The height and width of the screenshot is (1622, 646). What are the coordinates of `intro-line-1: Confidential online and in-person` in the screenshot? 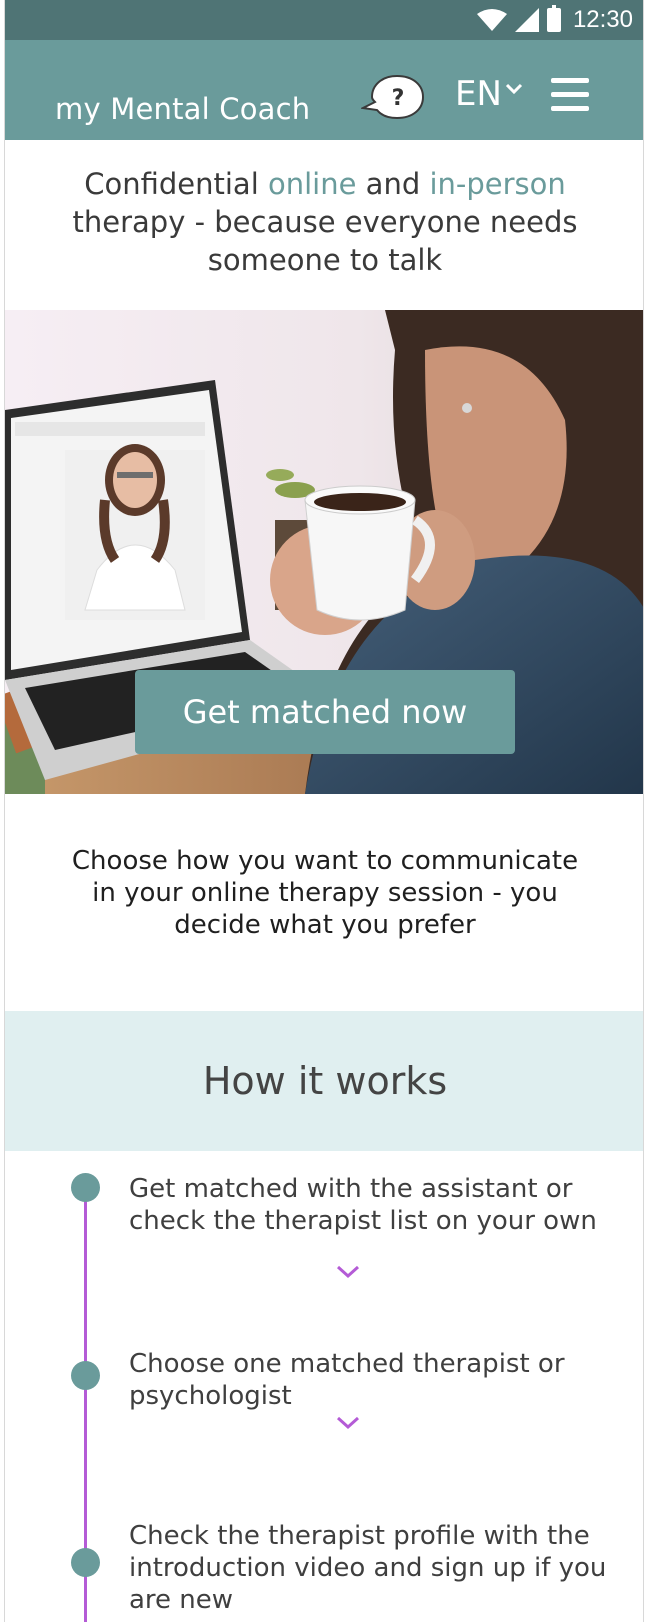 It's located at (324, 184).